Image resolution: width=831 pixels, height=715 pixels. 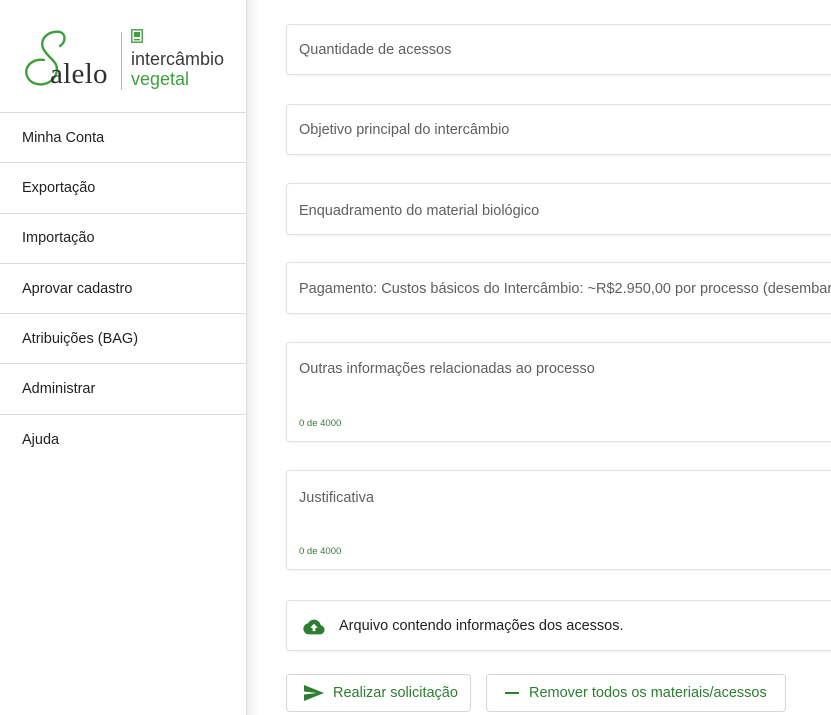 I want to click on enquadramento-material-field: Enquadramento do material biológico, so click(x=558, y=209).